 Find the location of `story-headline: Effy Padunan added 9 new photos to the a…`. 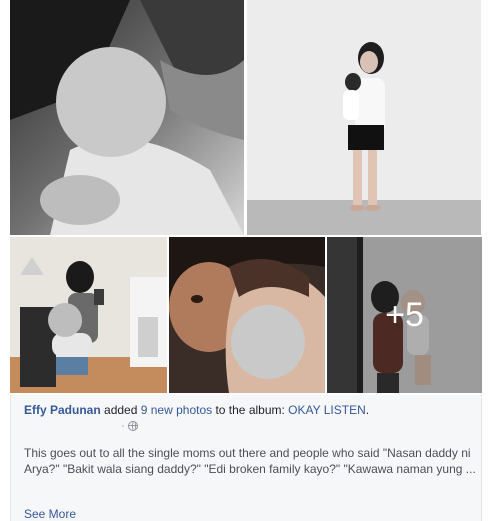

story-headline: Effy Padunan added 9 new photos to the a… is located at coordinates (196, 410).